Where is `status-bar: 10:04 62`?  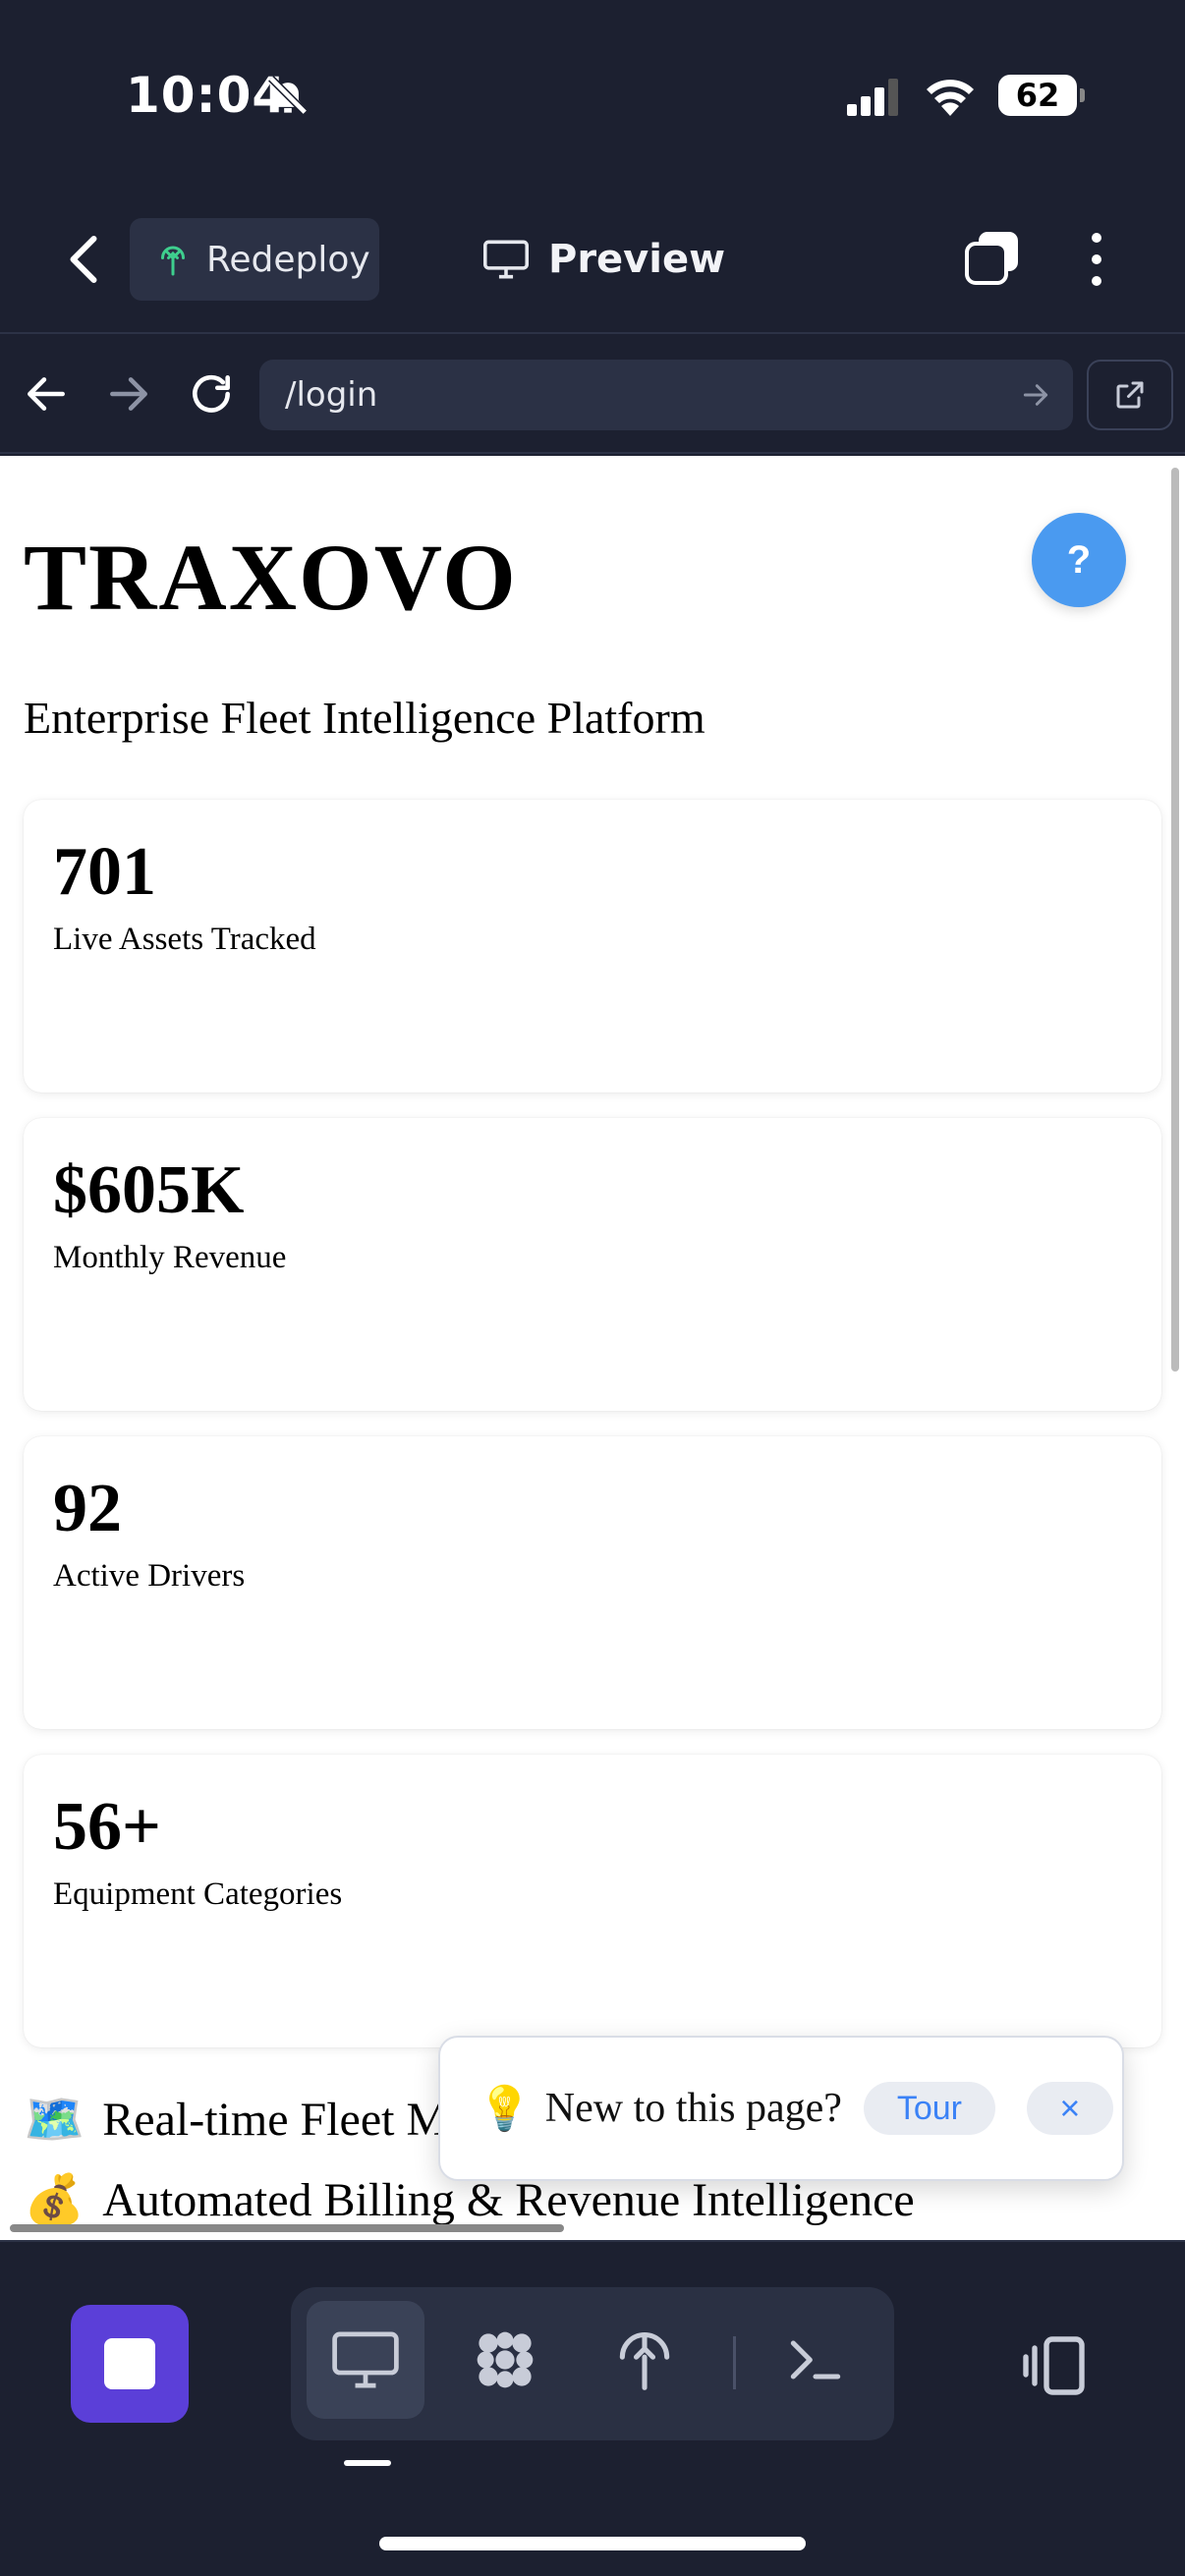
status-bar: 10:04 62 is located at coordinates (592, 98).